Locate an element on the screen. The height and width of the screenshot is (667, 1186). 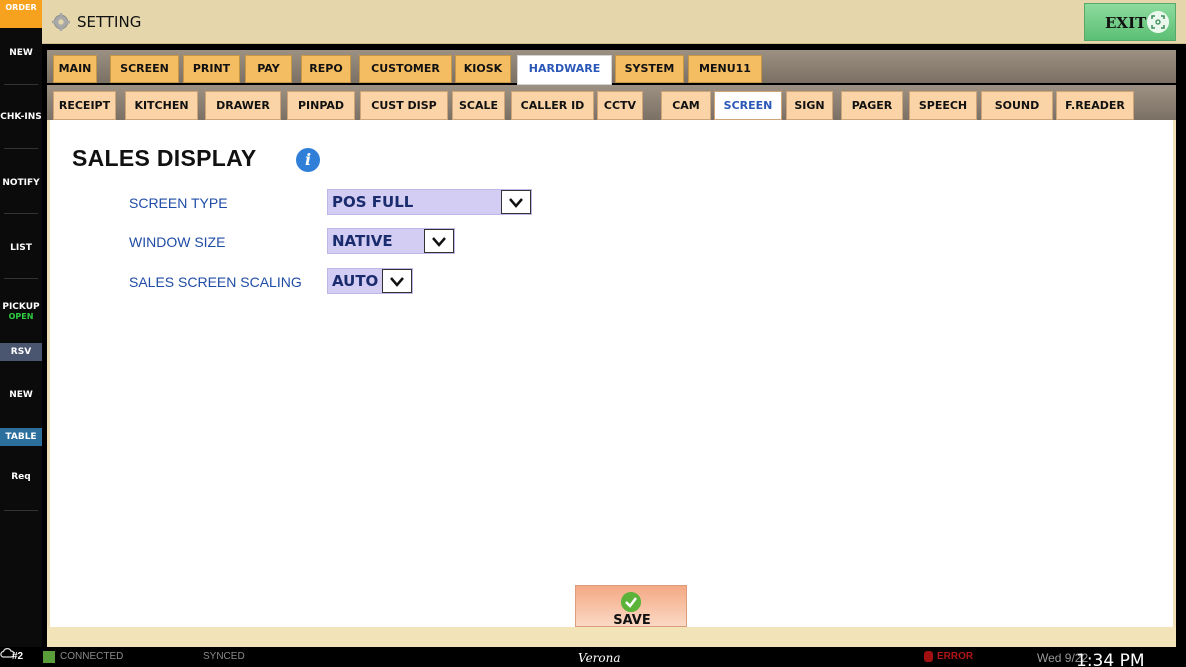
screen-type-label: SCREEN TYPE is located at coordinates (178, 203).